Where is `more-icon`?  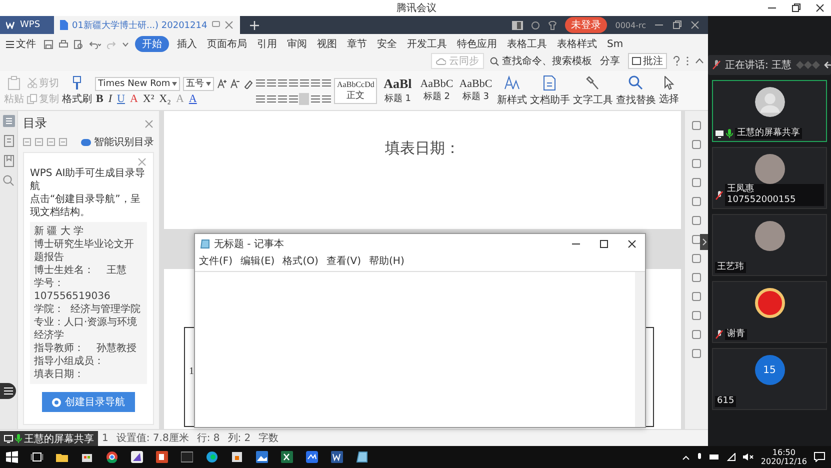
more-icon is located at coordinates (687, 61).